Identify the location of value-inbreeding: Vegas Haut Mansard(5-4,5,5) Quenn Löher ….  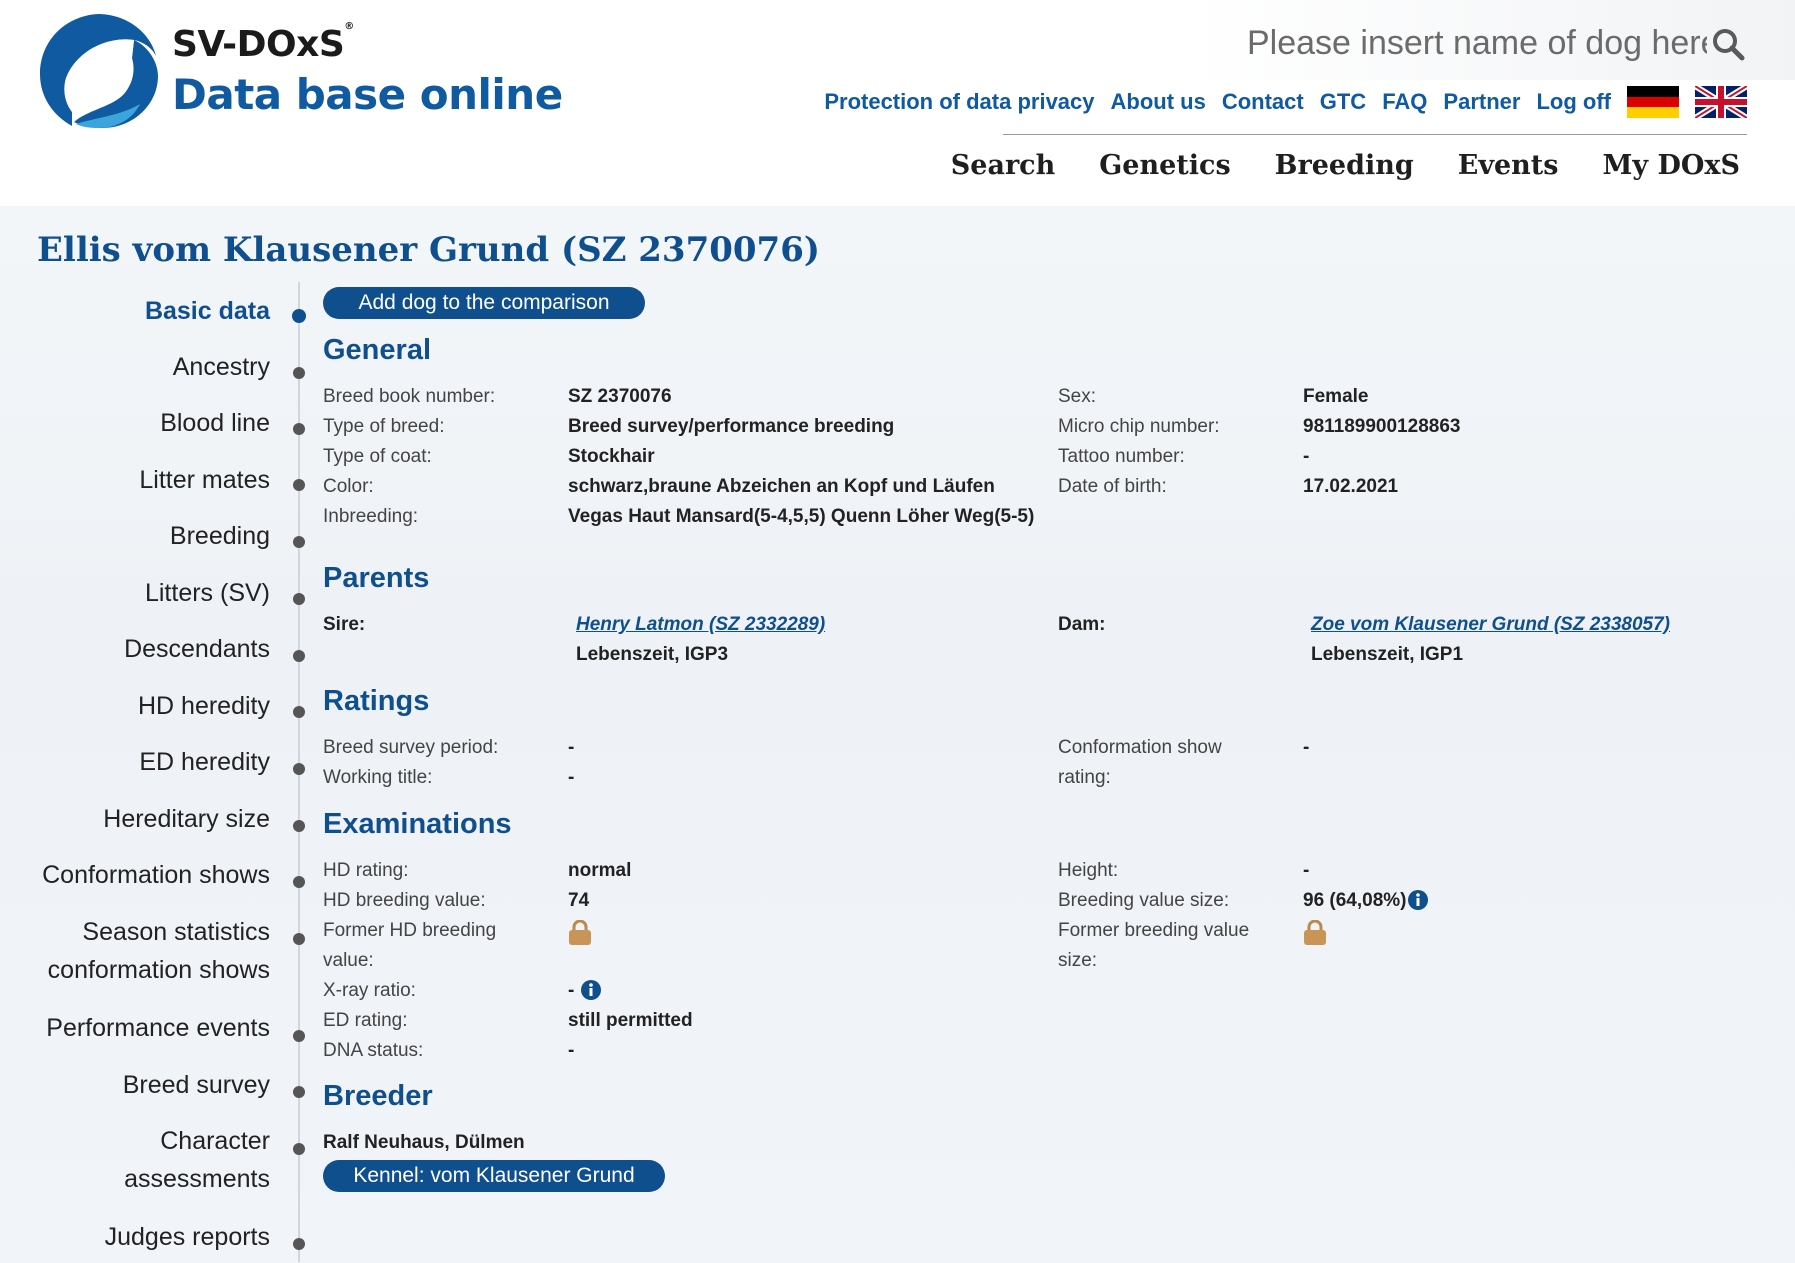
(801, 516).